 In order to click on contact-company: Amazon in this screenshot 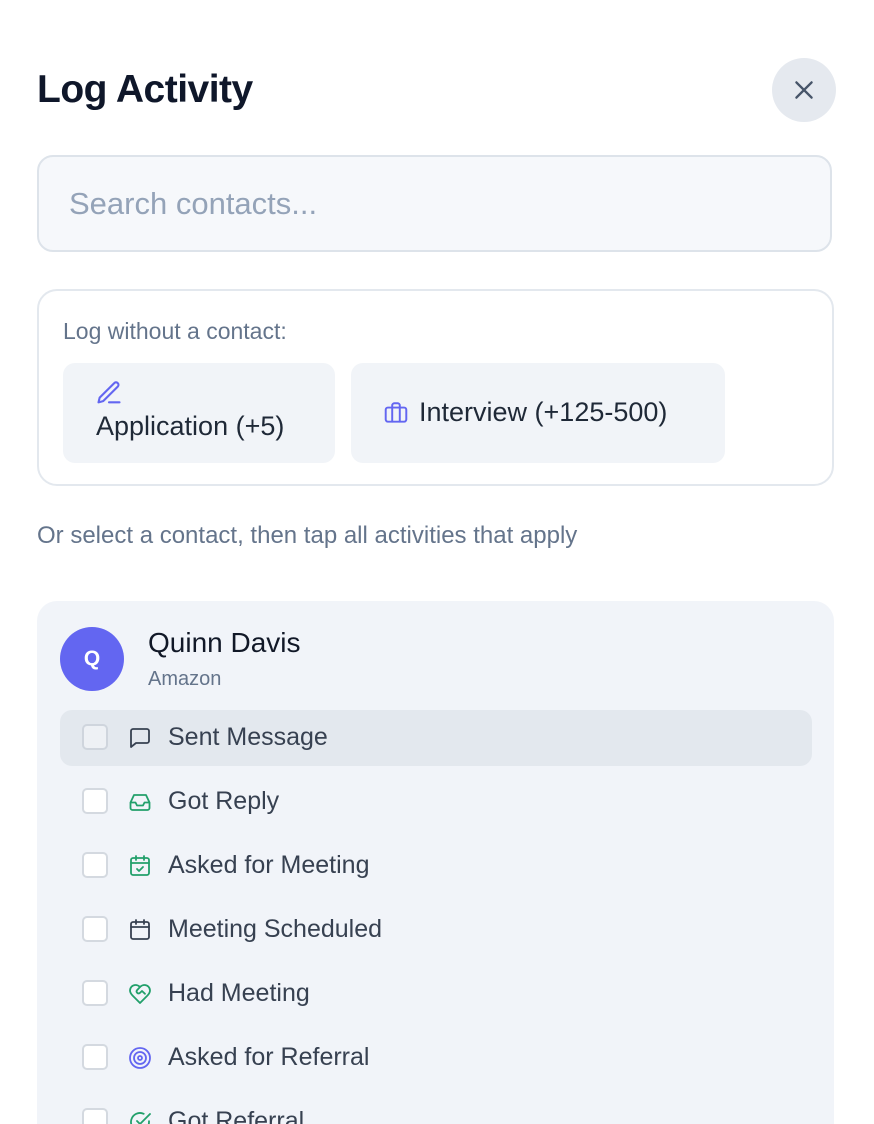, I will do `click(185, 679)`.